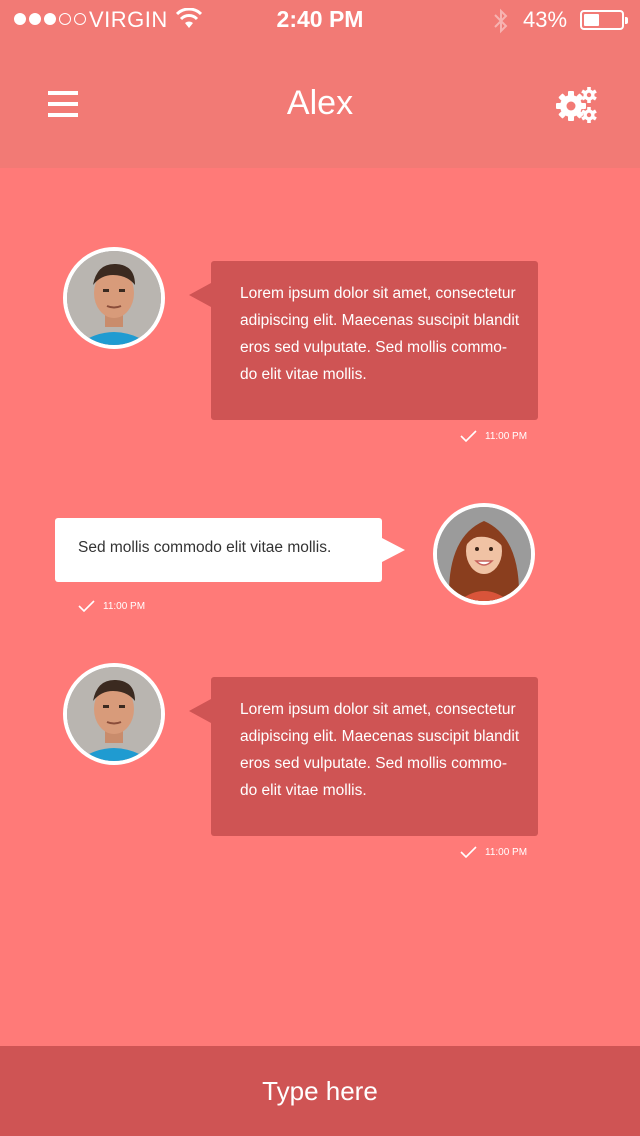 This screenshot has width=640, height=1136. Describe the element at coordinates (577, 105) in the screenshot. I see `settings-gears-icon` at that location.